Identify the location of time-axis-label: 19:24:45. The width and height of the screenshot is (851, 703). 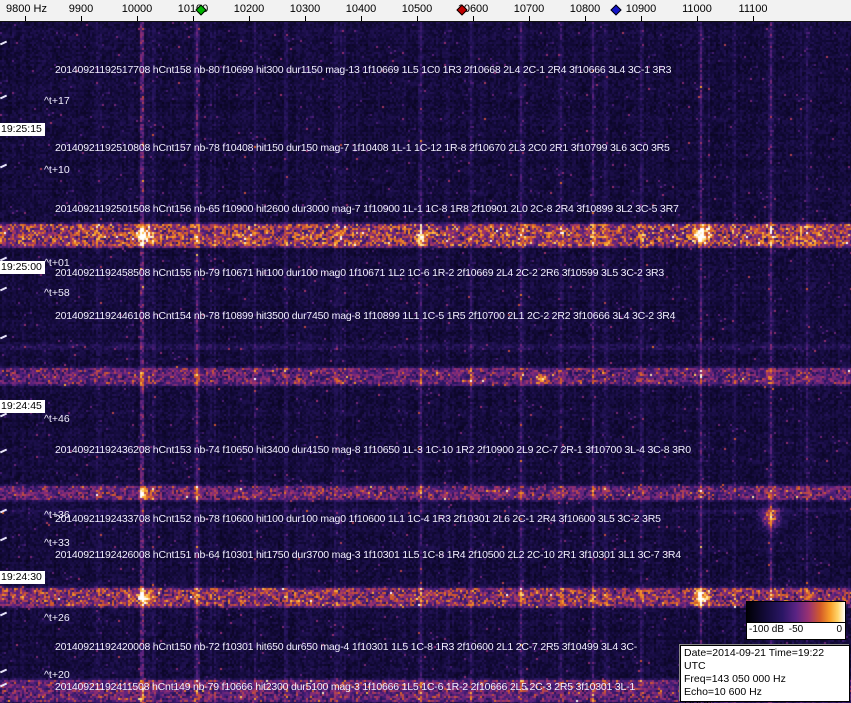
(22, 406).